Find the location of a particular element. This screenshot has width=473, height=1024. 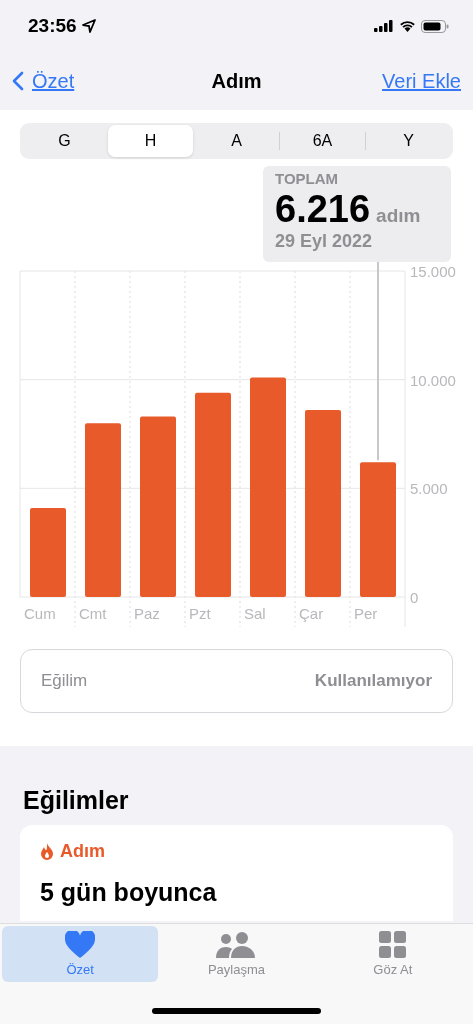

x-axis-label: Çar is located at coordinates (311, 613).